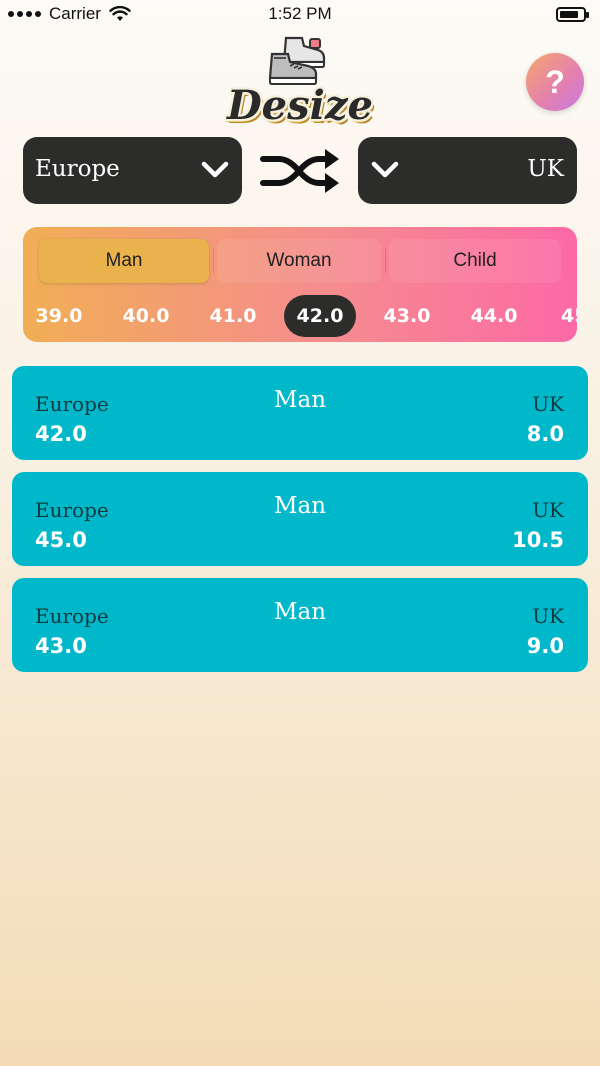 The width and height of the screenshot is (600, 1066). What do you see at coordinates (297, 60) in the screenshot?
I see `sneakers-icon` at bounding box center [297, 60].